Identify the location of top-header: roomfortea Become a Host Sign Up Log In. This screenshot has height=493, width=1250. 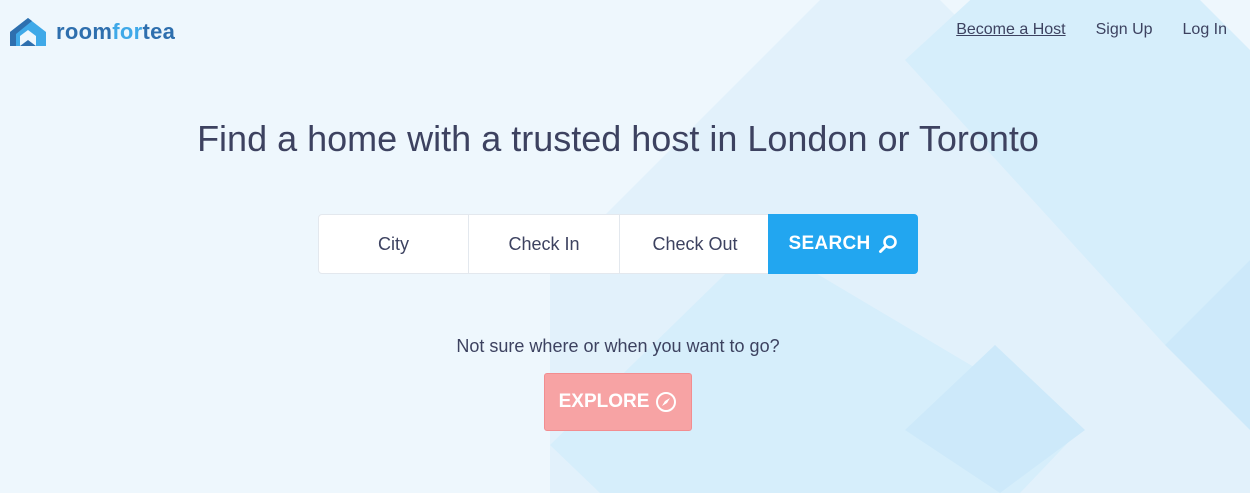
(625, 32).